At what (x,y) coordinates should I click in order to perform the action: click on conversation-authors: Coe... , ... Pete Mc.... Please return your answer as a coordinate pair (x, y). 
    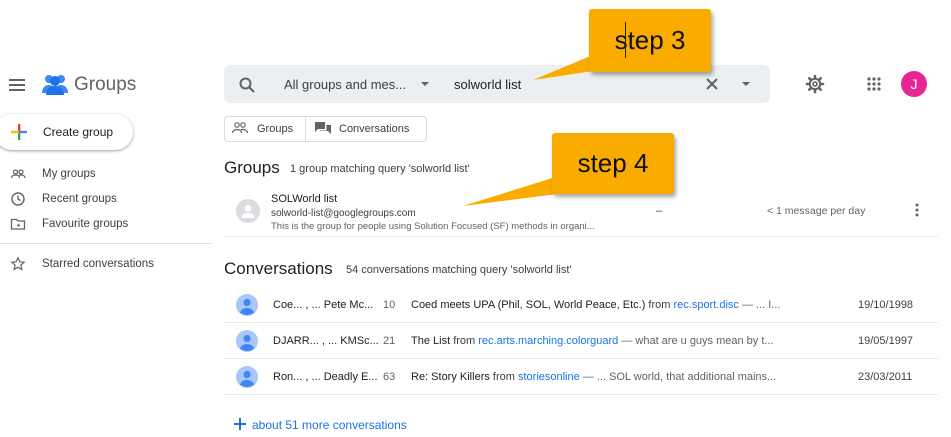
    Looking at the image, I should click on (323, 305).